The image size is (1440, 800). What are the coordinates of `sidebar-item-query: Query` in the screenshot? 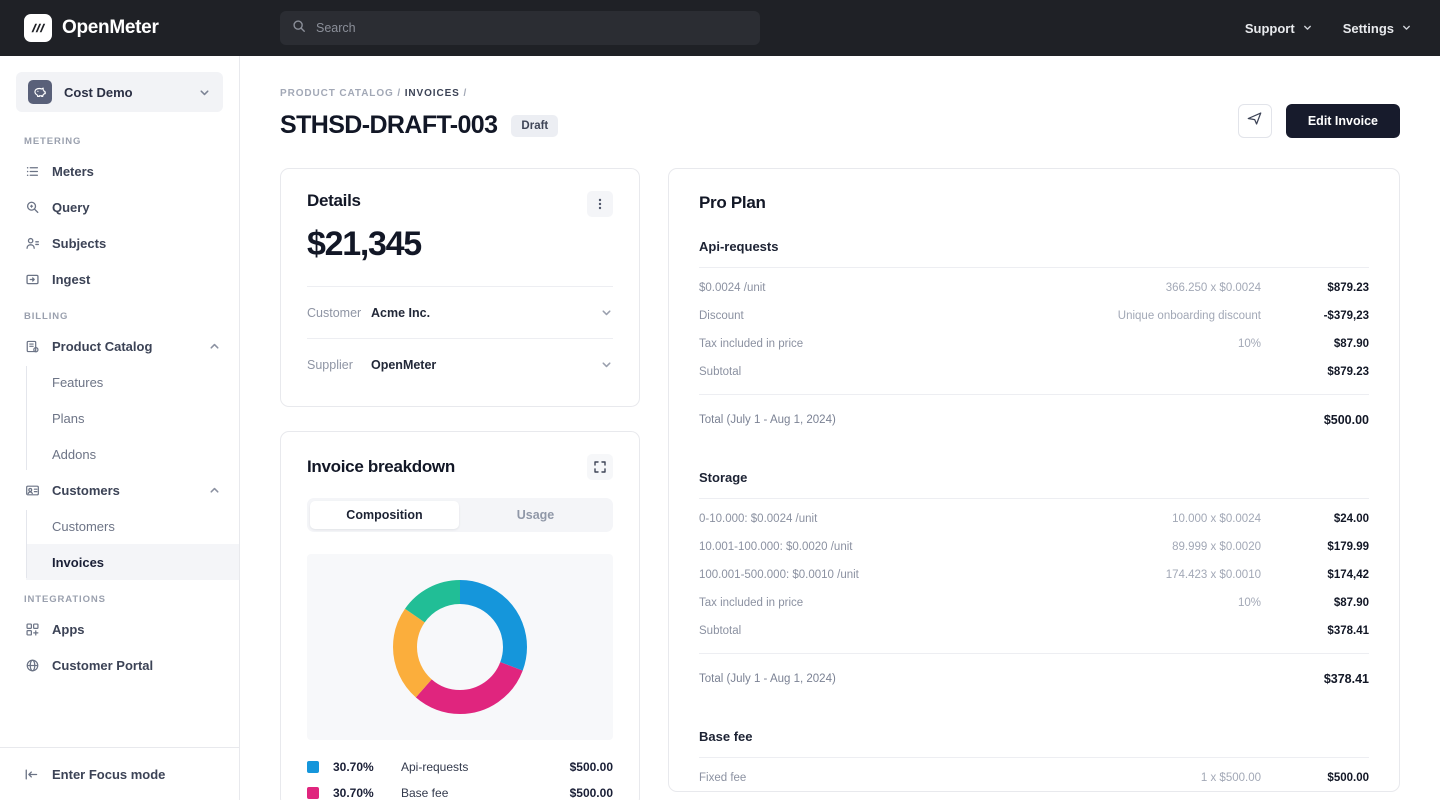 It's located at (119, 207).